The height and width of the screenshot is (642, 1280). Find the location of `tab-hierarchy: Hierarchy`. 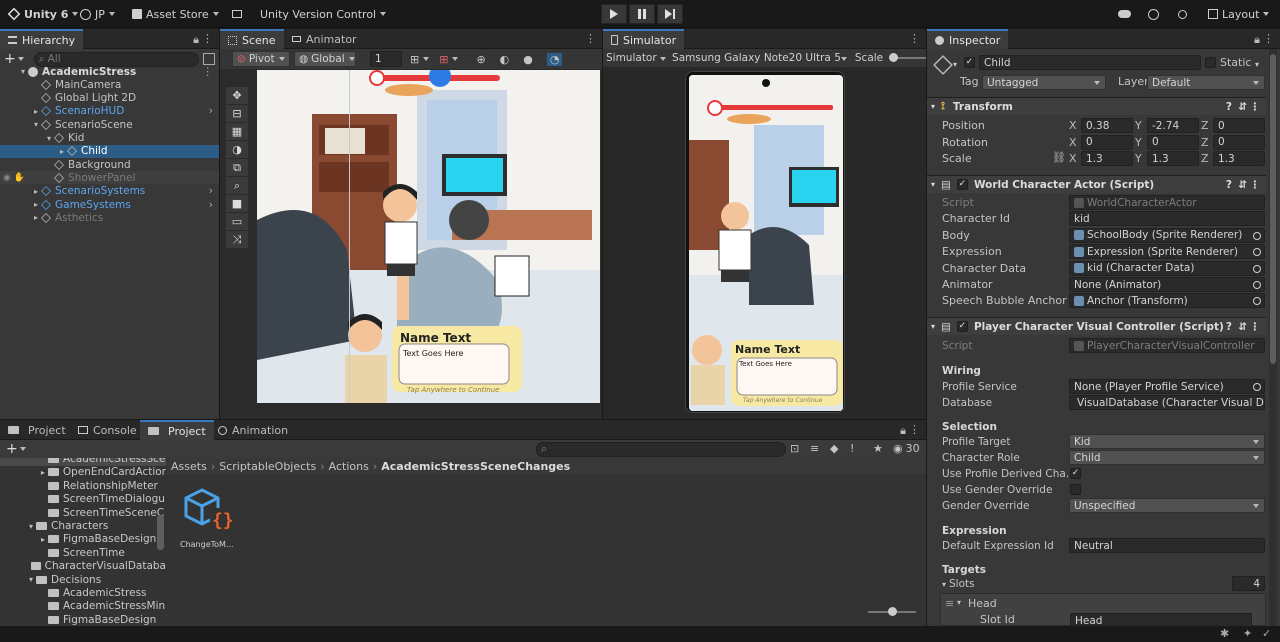

tab-hierarchy: Hierarchy is located at coordinates (42, 39).